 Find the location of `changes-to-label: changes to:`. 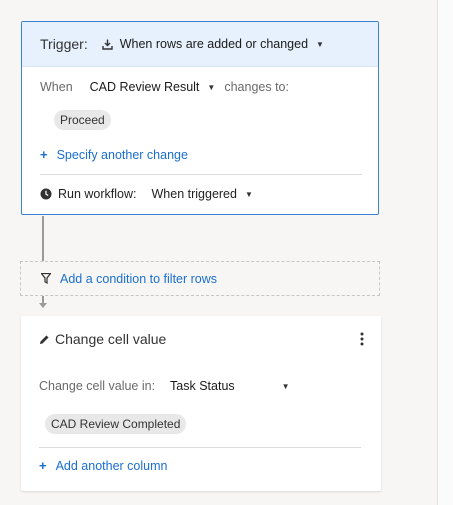

changes-to-label: changes to: is located at coordinates (256, 87).